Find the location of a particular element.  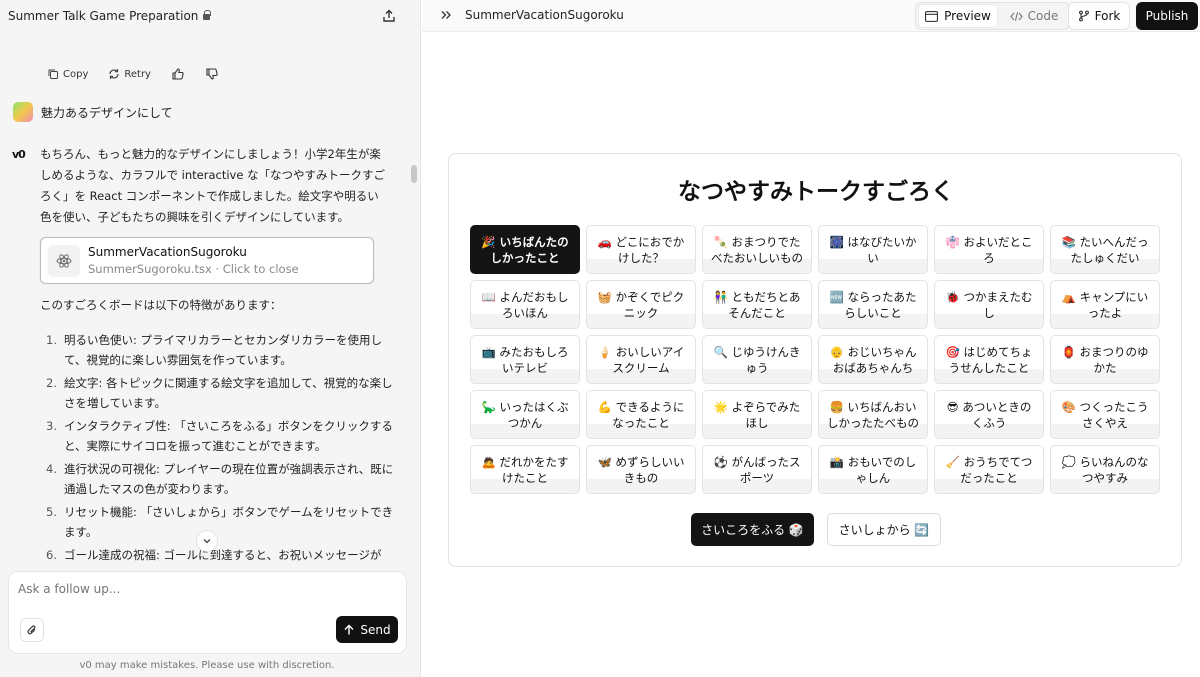

copy-label: Copy is located at coordinates (76, 74).